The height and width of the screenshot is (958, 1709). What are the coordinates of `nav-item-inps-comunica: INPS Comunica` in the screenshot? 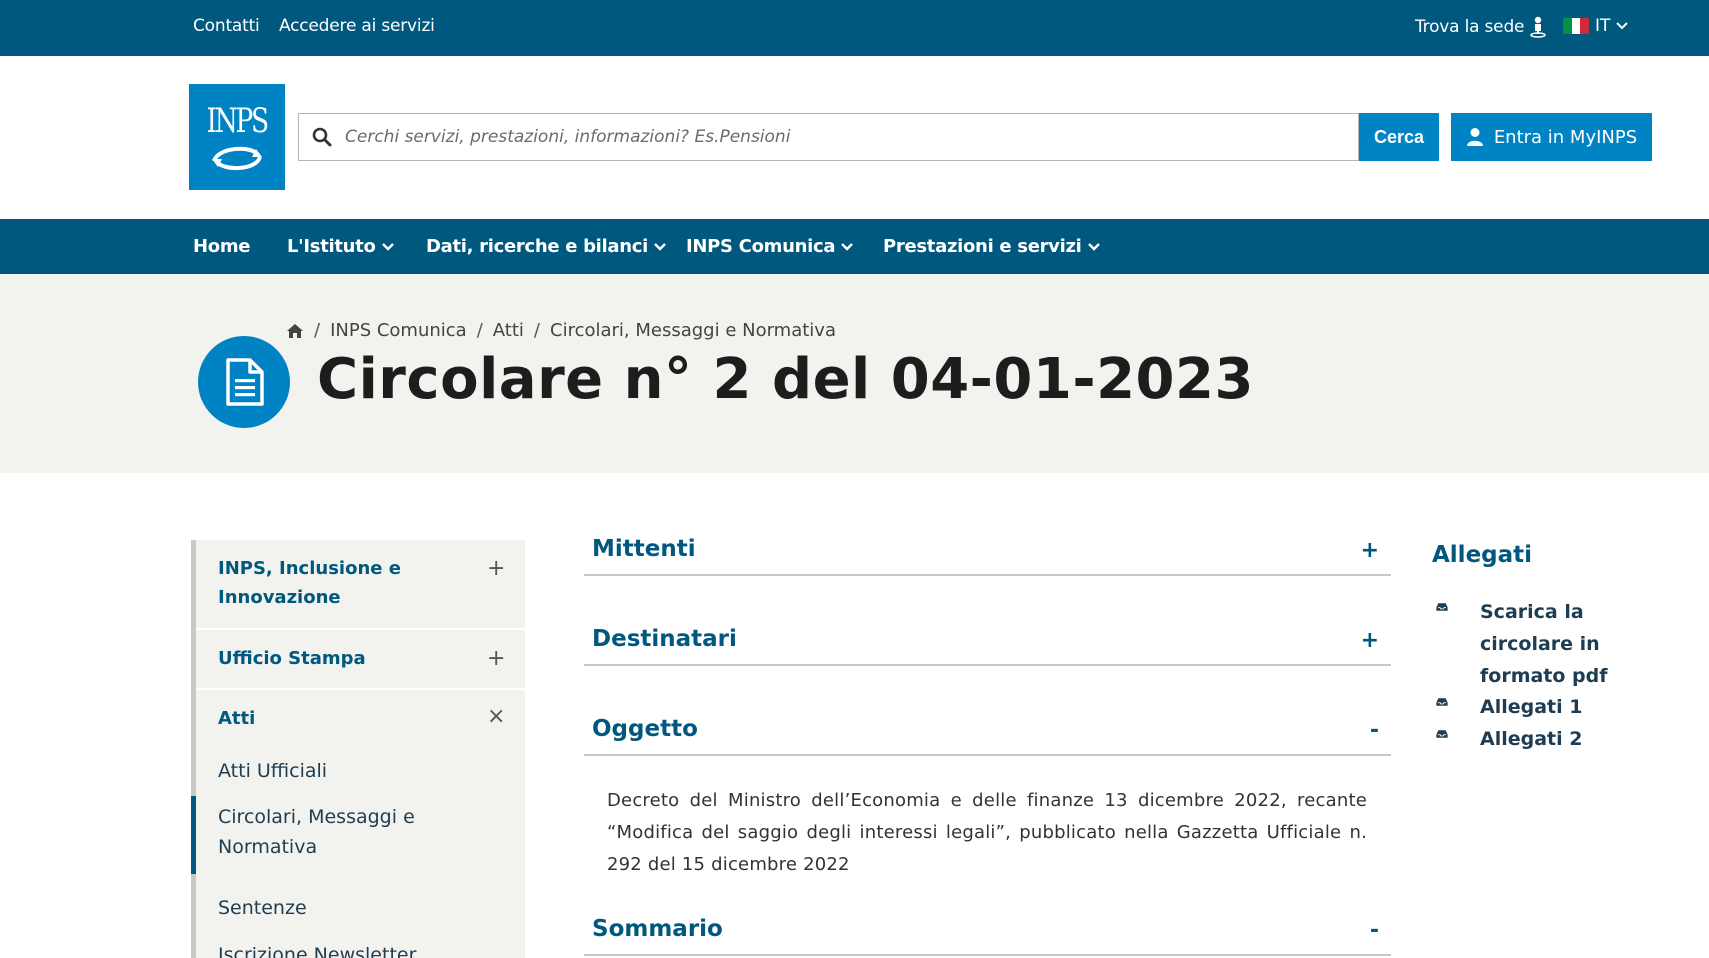 It's located at (770, 246).